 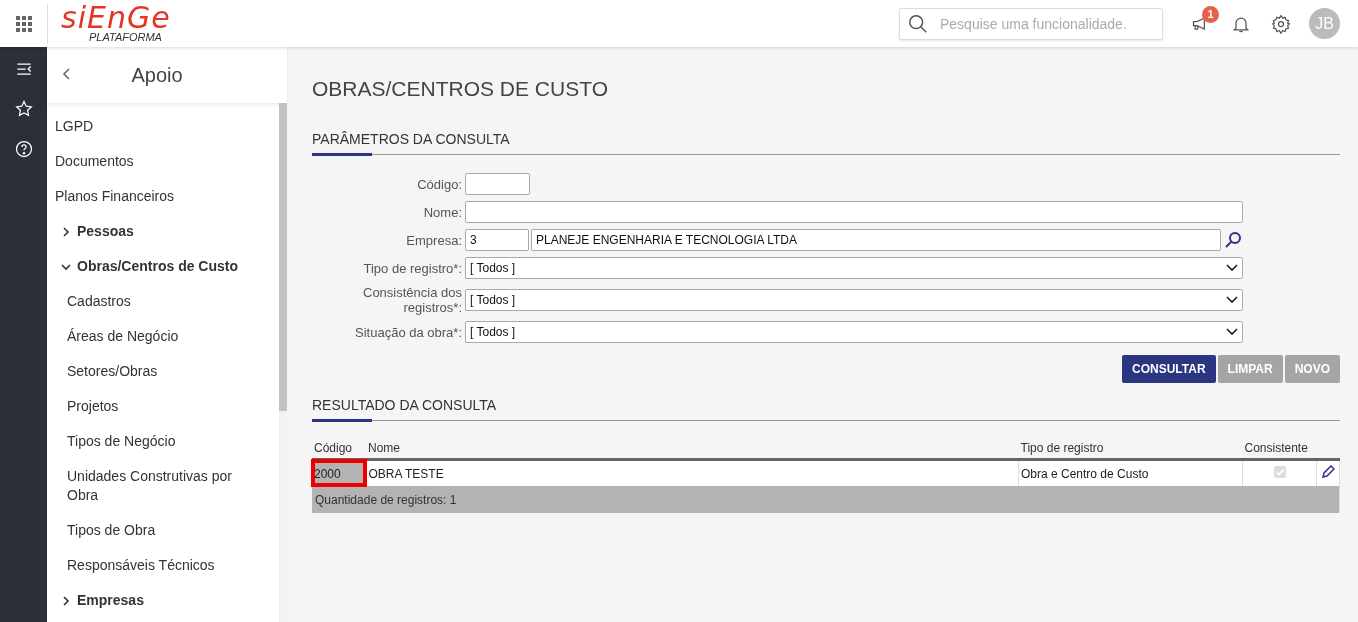 What do you see at coordinates (876, 240) in the screenshot?
I see `company-field: PLANEJE ENGENHARIA E TECNOLOGIA LTDA` at bounding box center [876, 240].